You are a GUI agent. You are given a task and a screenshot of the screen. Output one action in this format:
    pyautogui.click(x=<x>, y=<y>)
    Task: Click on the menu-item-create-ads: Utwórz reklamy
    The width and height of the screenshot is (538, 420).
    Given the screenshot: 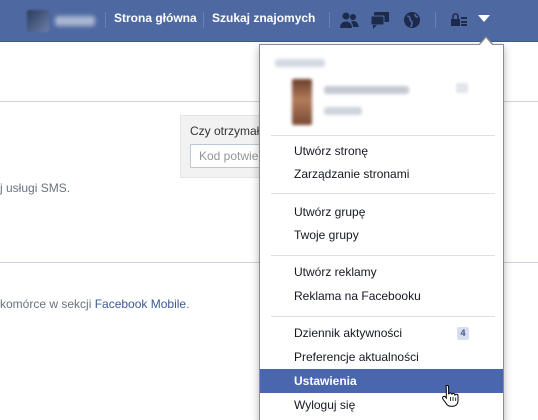 What is the action you would take?
    pyautogui.click(x=381, y=272)
    